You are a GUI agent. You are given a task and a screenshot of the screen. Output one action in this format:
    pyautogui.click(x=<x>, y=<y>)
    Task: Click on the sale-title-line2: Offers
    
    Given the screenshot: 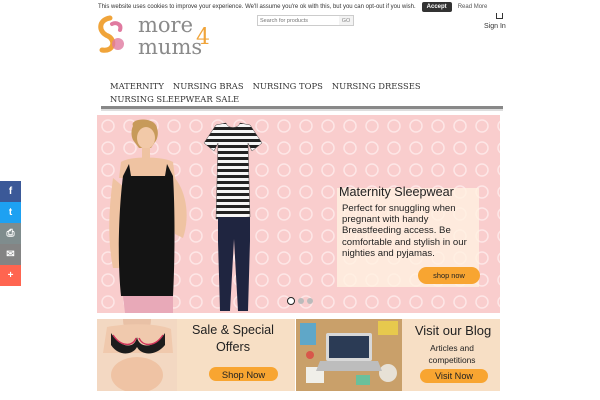 What is the action you would take?
    pyautogui.click(x=233, y=347)
    